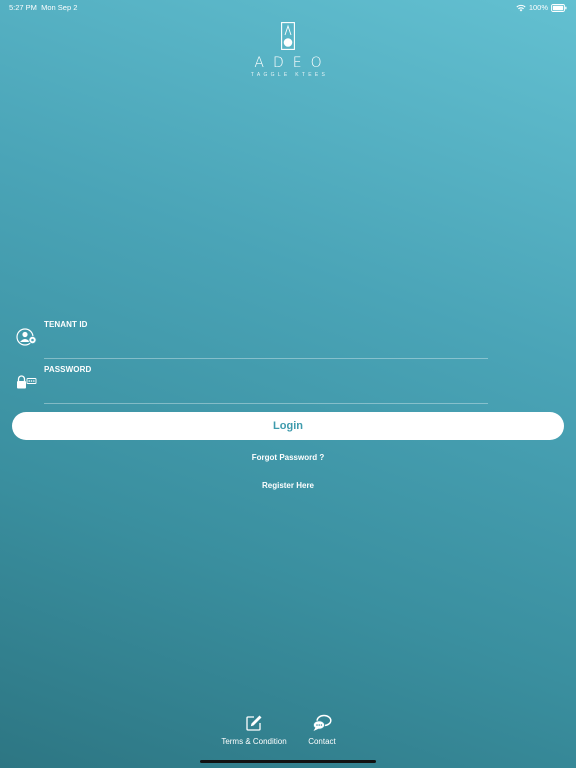 This screenshot has width=576, height=768. I want to click on tenant-user-icon, so click(27, 339).